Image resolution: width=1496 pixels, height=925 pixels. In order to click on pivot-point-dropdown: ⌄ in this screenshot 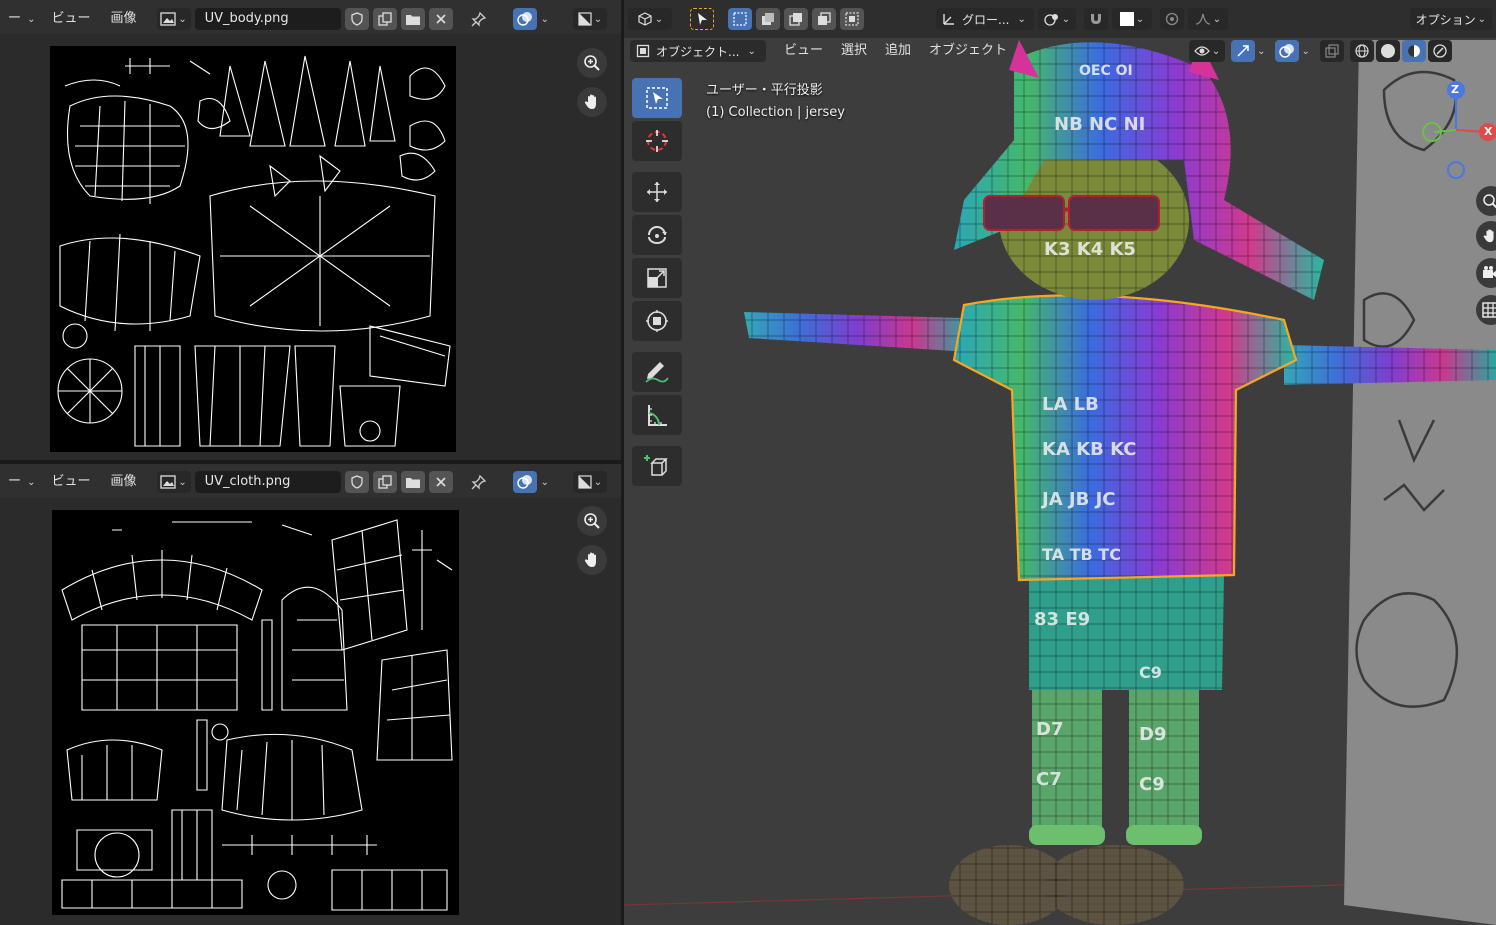, I will do `click(1057, 19)`.